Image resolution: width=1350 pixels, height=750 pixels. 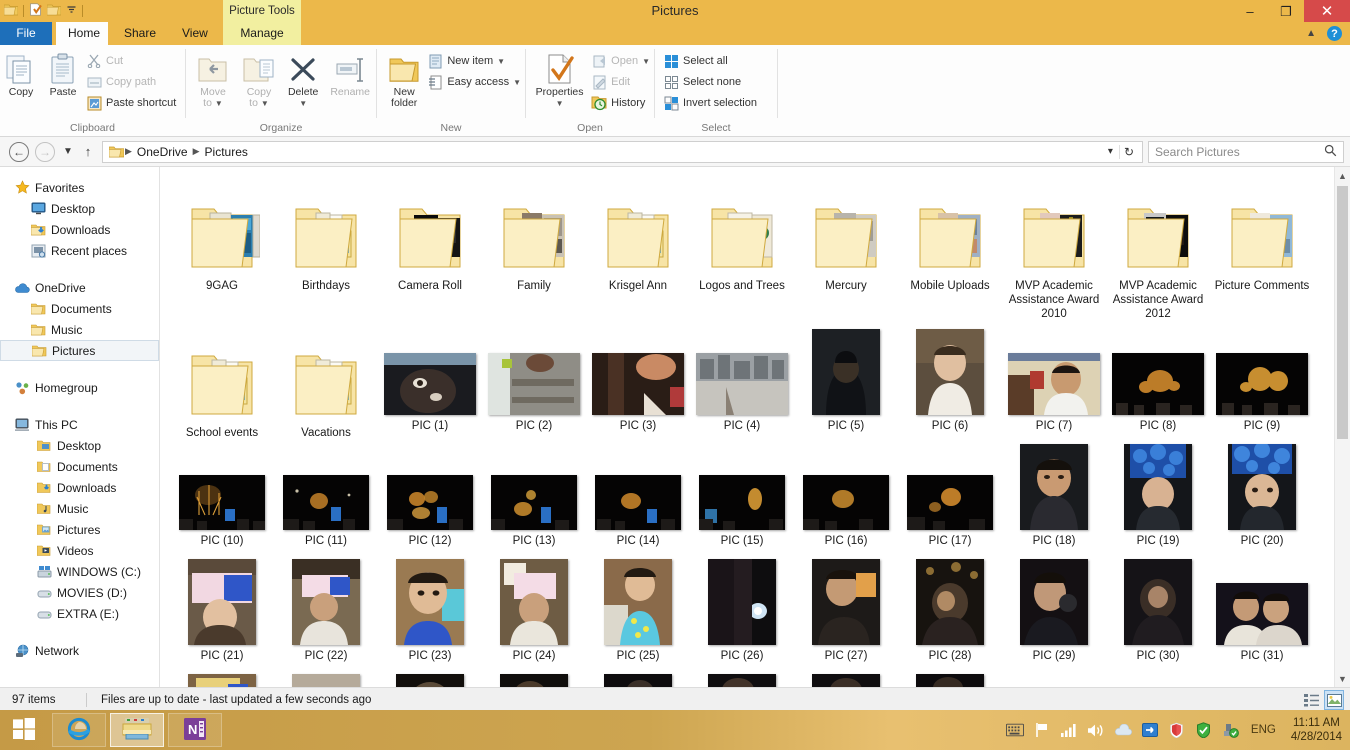 I want to click on search-box: Search Pictures, so click(x=1246, y=151).